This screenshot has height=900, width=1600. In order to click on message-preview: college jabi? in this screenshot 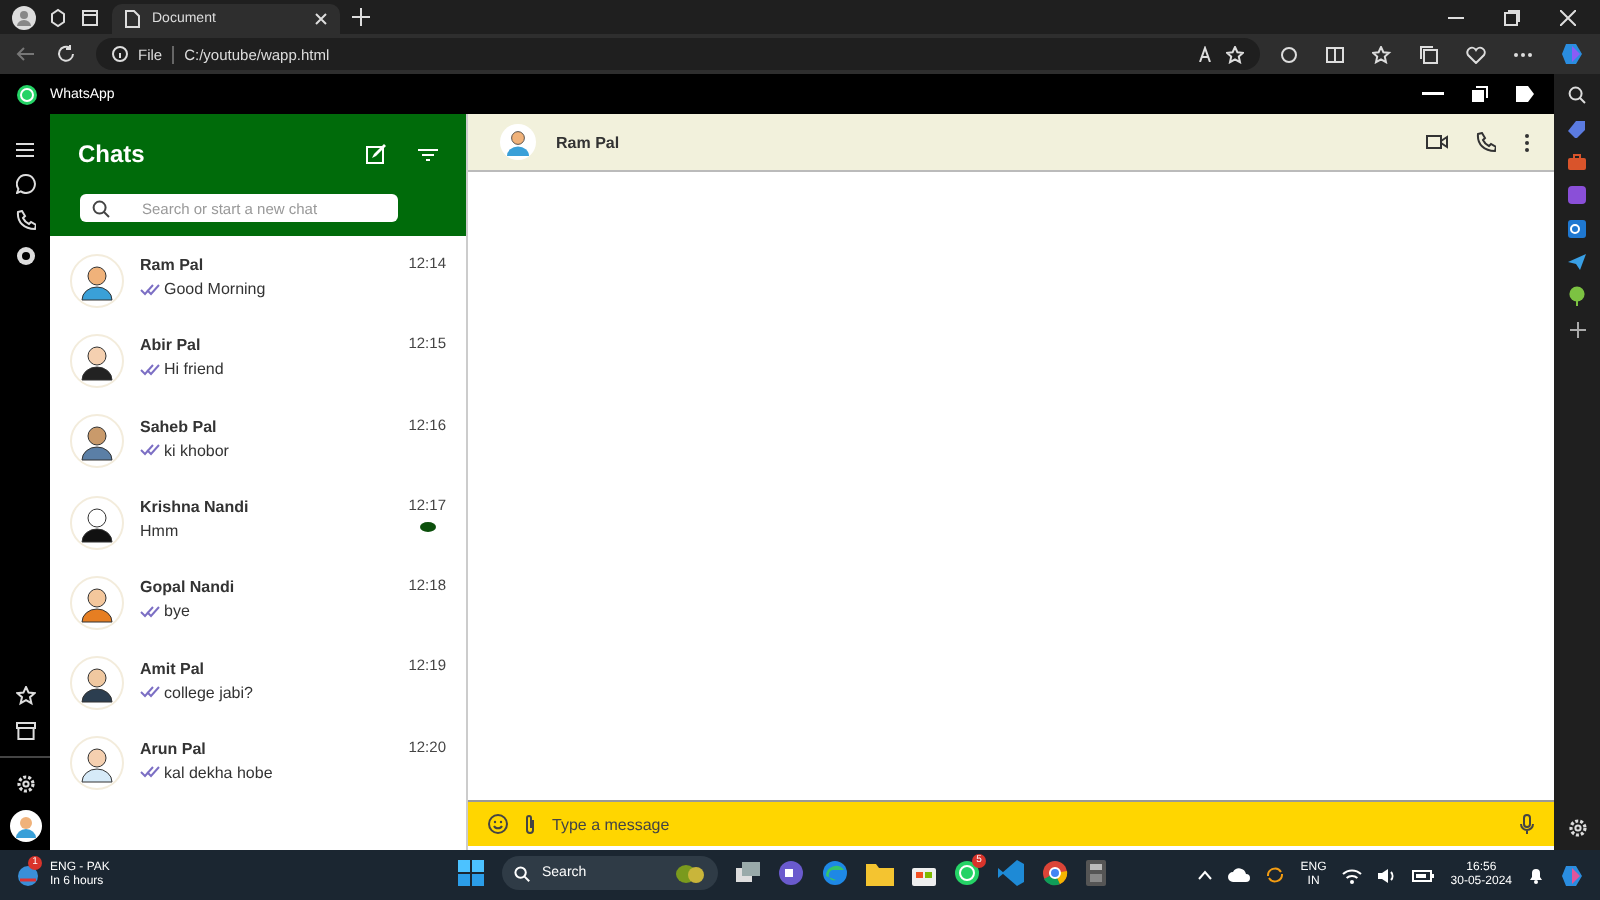, I will do `click(208, 692)`.